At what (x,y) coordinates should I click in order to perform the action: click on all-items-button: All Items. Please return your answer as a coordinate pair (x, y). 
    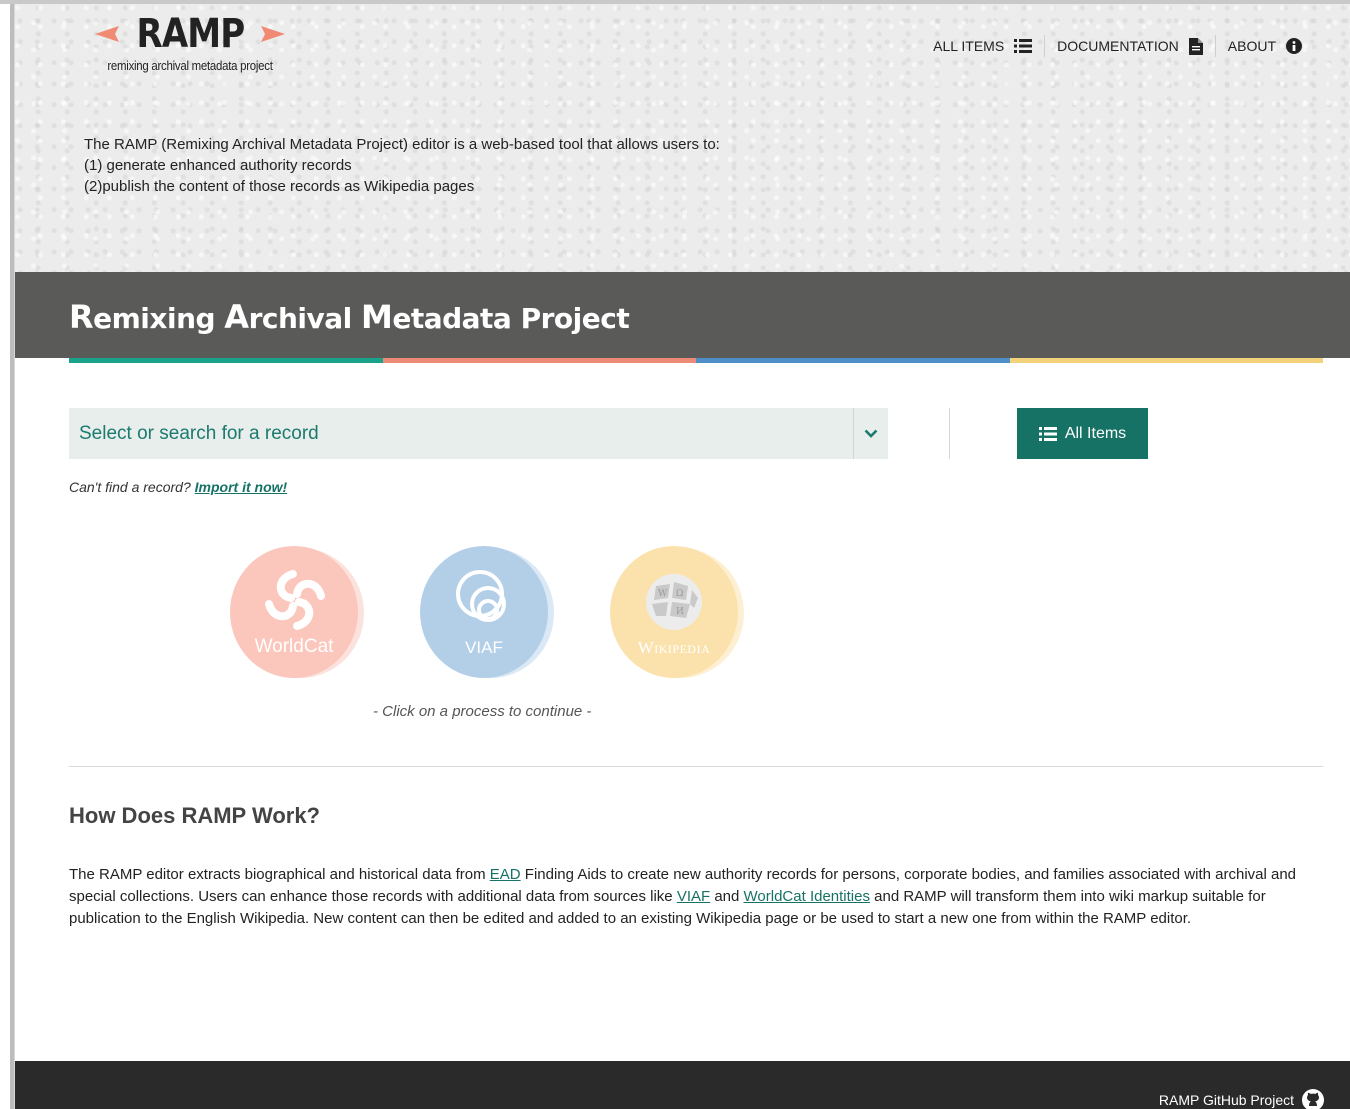
    Looking at the image, I should click on (1082, 433).